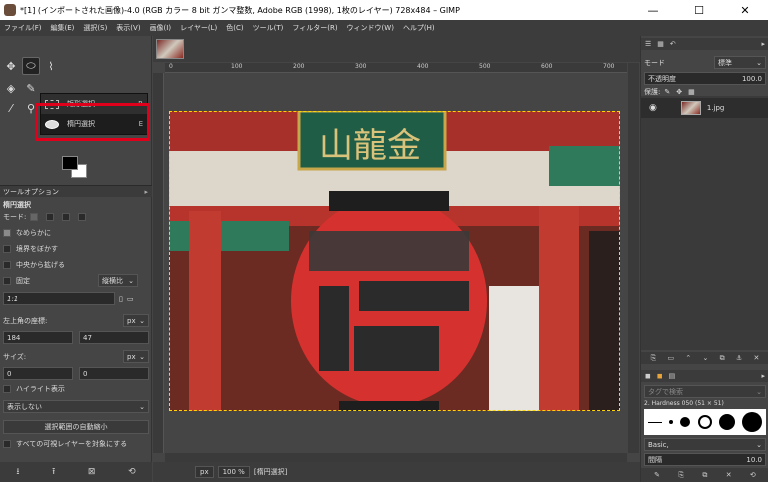 The image size is (768, 482). I want to click on brush-large, so click(726, 422).